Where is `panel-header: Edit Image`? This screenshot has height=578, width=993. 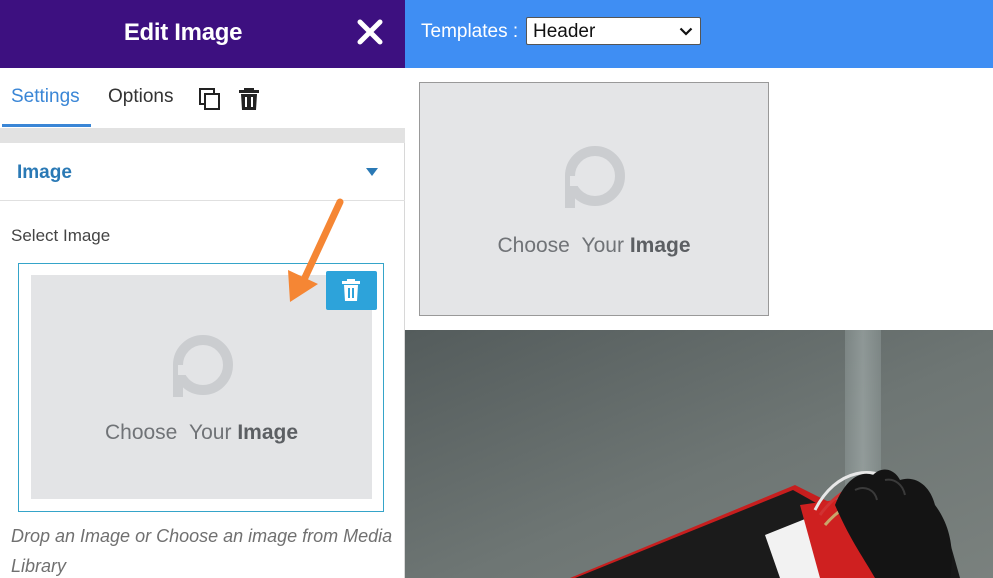 panel-header: Edit Image is located at coordinates (202, 34).